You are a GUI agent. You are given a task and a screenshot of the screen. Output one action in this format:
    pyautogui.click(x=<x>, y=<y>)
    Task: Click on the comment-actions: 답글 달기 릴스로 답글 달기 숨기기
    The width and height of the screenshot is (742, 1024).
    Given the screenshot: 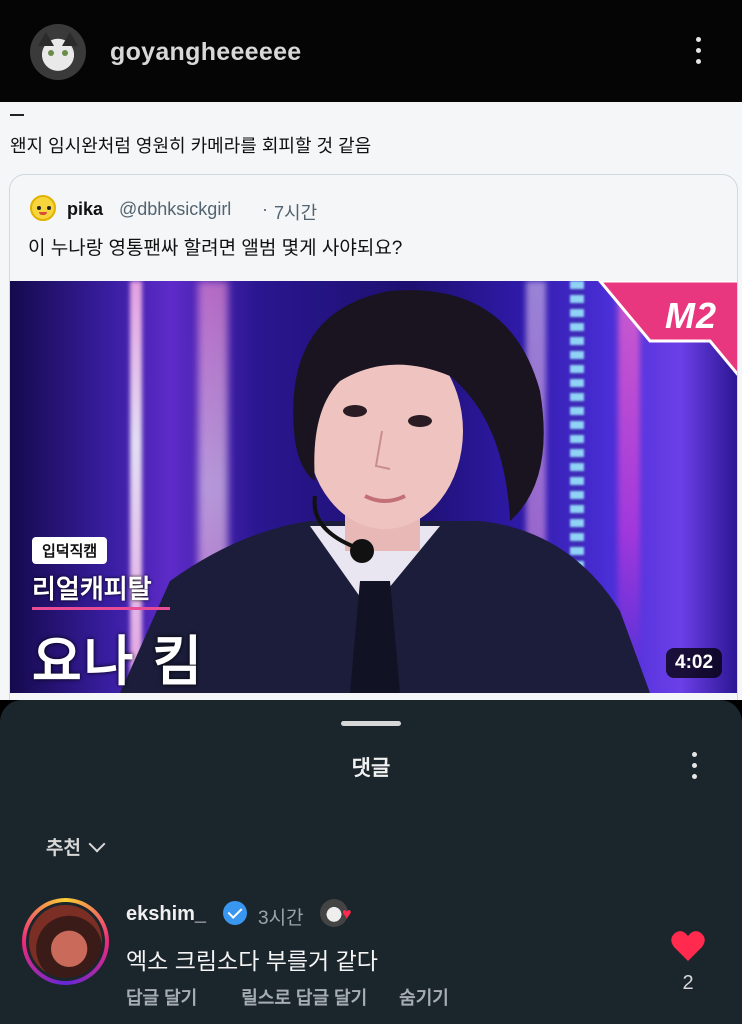 What is the action you would take?
    pyautogui.click(x=287, y=997)
    